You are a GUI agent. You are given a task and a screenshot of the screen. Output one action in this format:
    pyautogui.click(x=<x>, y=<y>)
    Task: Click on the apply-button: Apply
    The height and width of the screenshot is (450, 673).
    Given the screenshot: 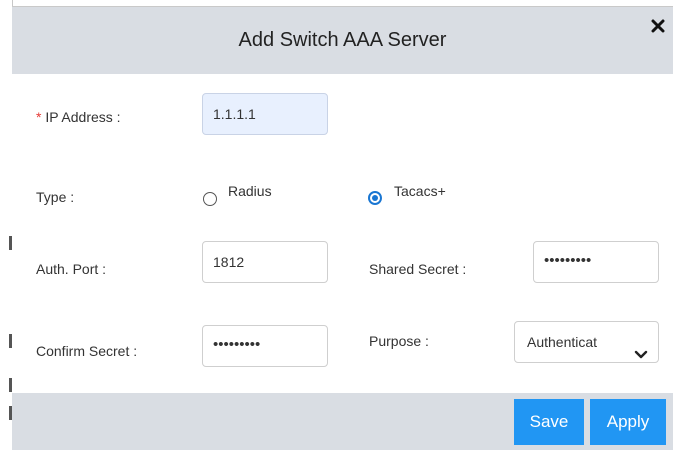 What is the action you would take?
    pyautogui.click(x=628, y=422)
    